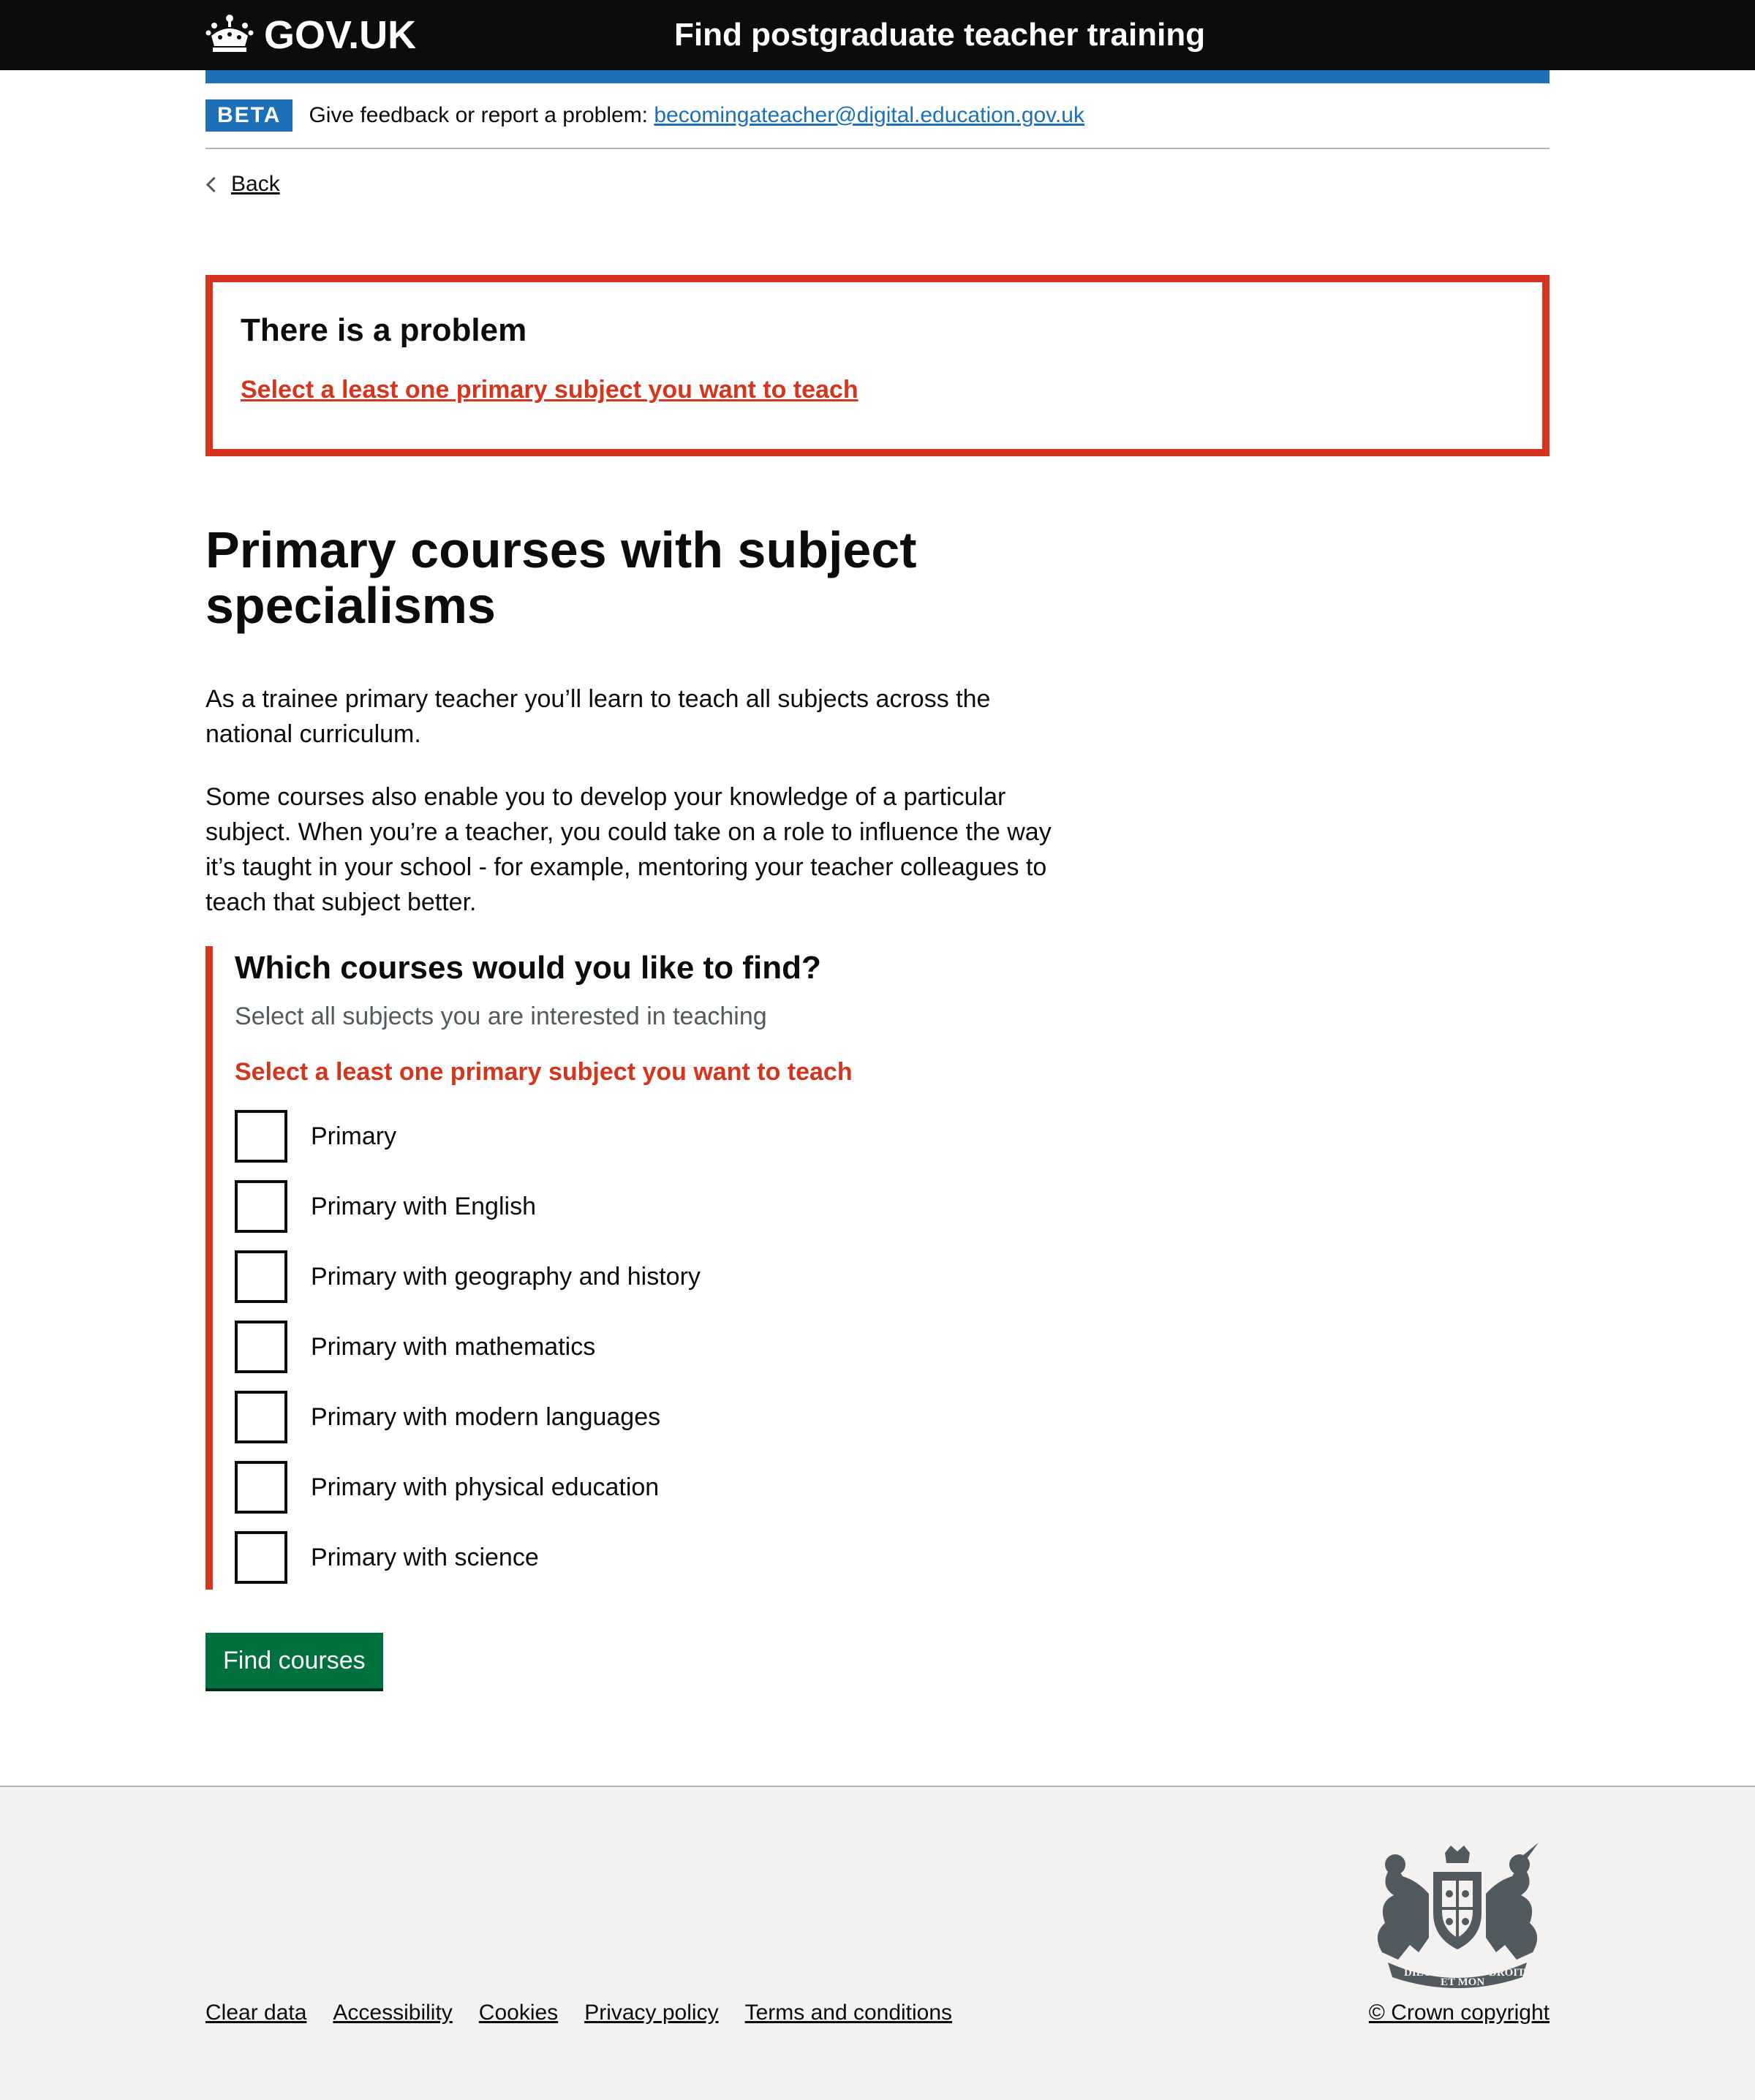  I want to click on crest-motto-center: ET MON, so click(1462, 1982).